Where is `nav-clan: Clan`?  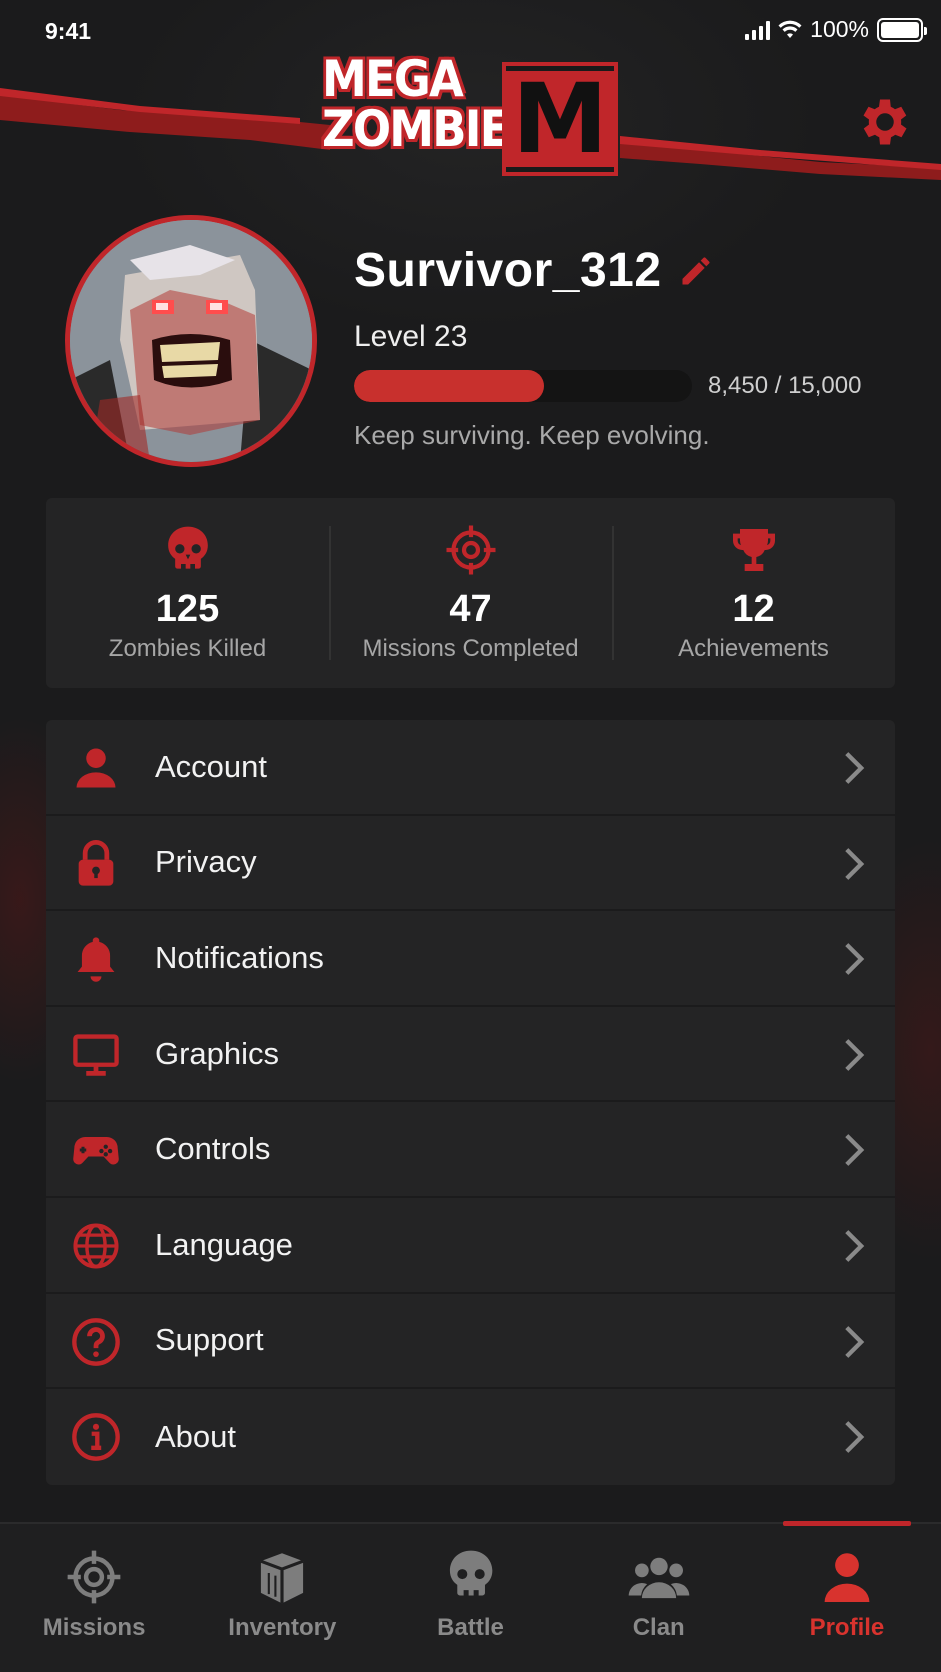 nav-clan: Clan is located at coordinates (659, 1598).